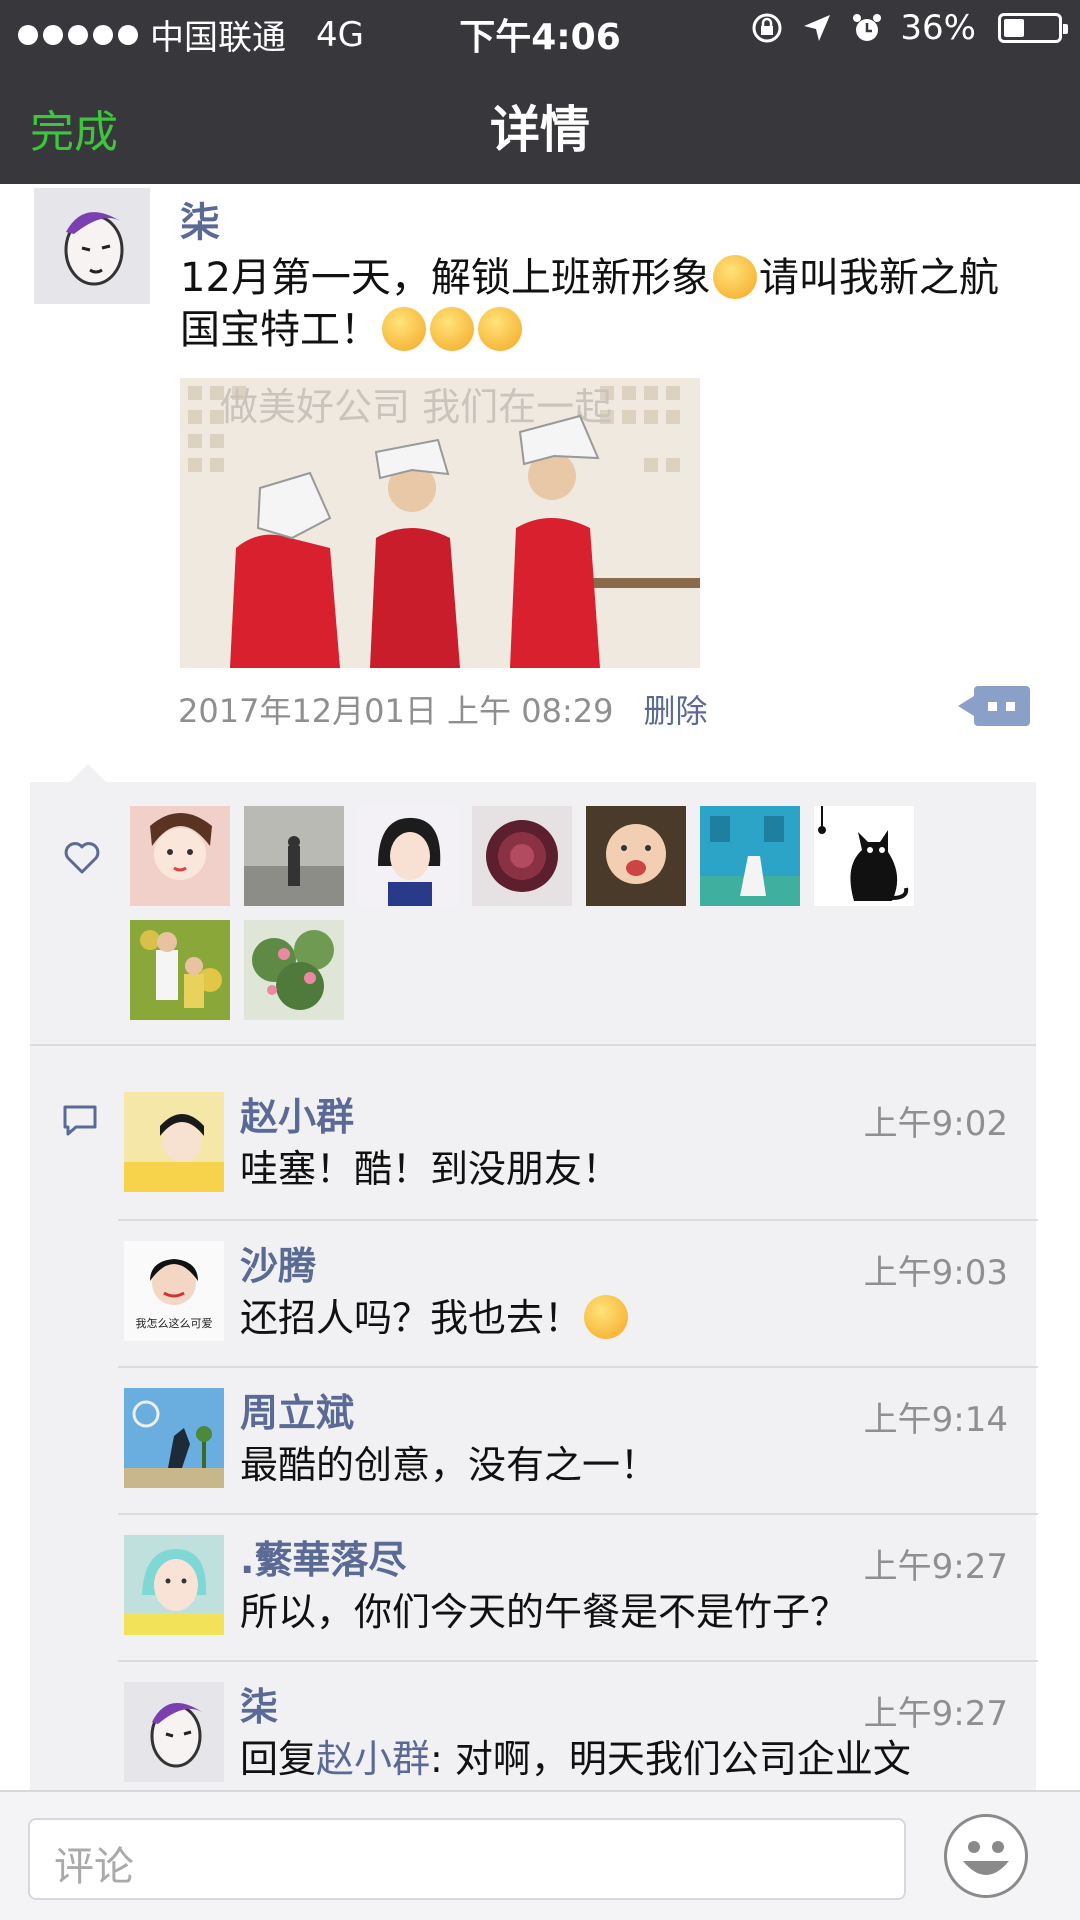 Image resolution: width=1080 pixels, height=1920 pixels. What do you see at coordinates (82, 858) in the screenshot?
I see `heart-icon` at bounding box center [82, 858].